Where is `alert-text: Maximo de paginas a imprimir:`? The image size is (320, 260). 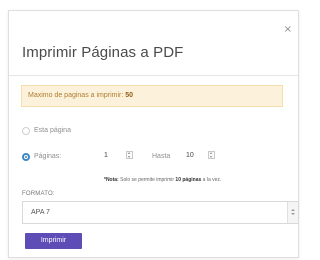
alert-text: Maximo de paginas a imprimir: is located at coordinates (77, 95).